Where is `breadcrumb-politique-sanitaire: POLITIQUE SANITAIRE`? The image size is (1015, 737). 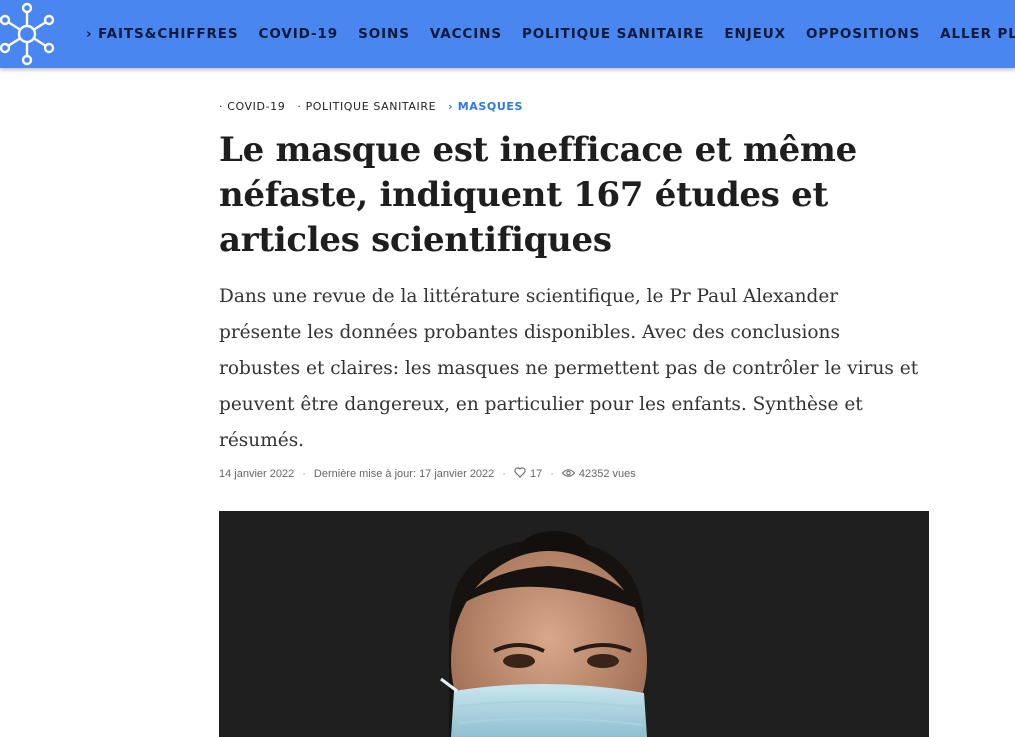 breadcrumb-politique-sanitaire: POLITIQUE SANITAIRE is located at coordinates (366, 106).